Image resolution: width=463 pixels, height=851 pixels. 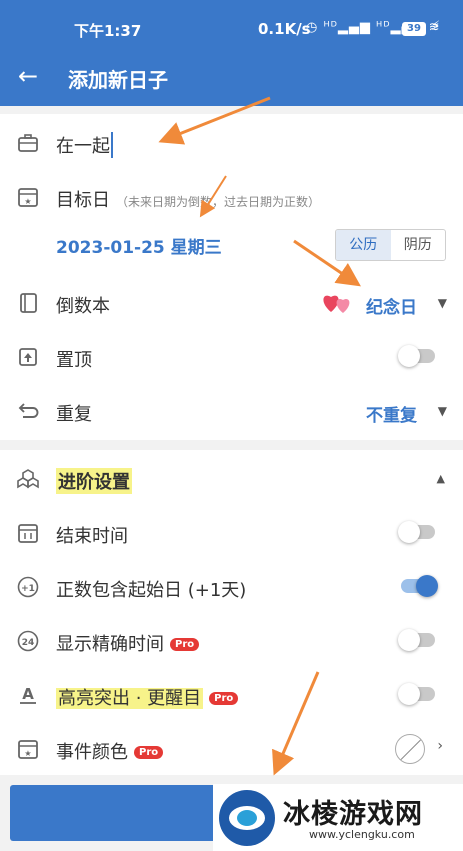 I want to click on event-color-label-text: 事件颜色, so click(x=92, y=752).